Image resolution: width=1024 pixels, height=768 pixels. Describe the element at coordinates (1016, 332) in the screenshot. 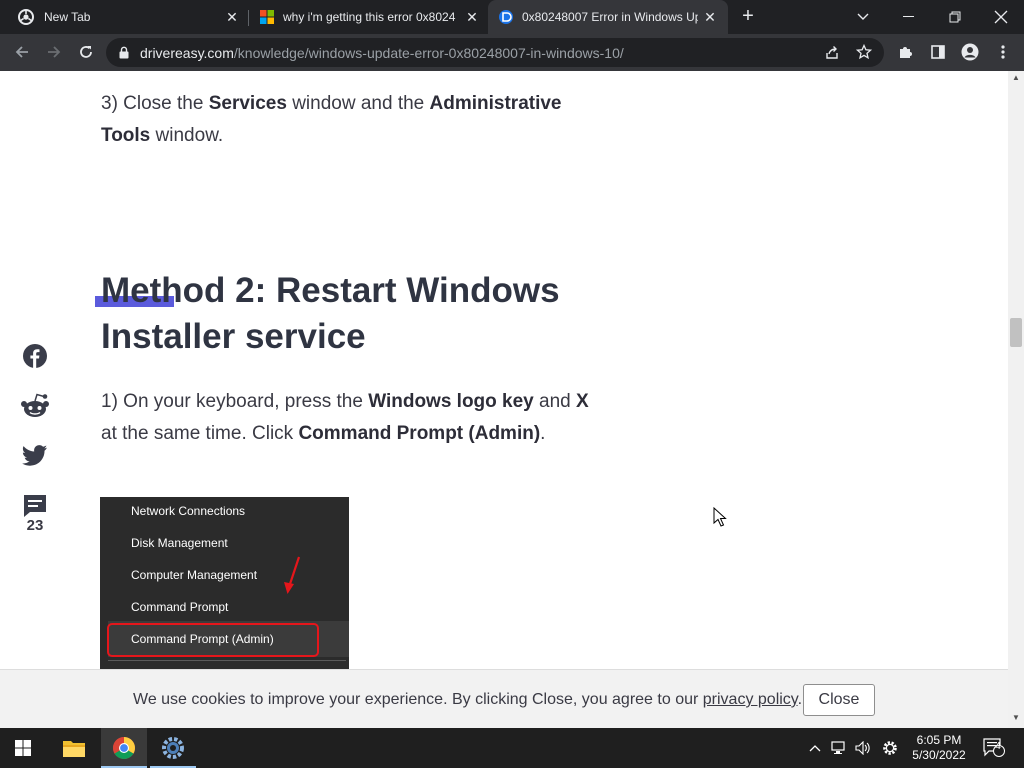

I see `scroll-thumb` at that location.